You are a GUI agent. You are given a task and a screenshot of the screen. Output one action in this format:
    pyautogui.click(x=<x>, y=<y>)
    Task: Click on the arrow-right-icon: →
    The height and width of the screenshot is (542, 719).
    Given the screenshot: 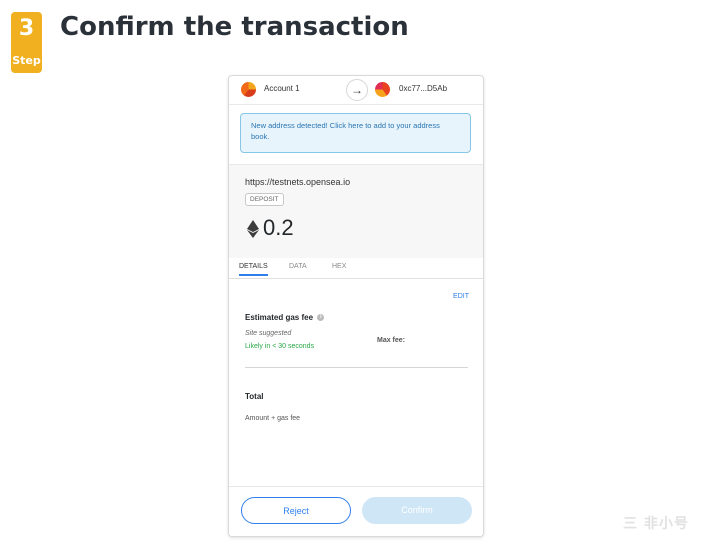 What is the action you would take?
    pyautogui.click(x=357, y=90)
    